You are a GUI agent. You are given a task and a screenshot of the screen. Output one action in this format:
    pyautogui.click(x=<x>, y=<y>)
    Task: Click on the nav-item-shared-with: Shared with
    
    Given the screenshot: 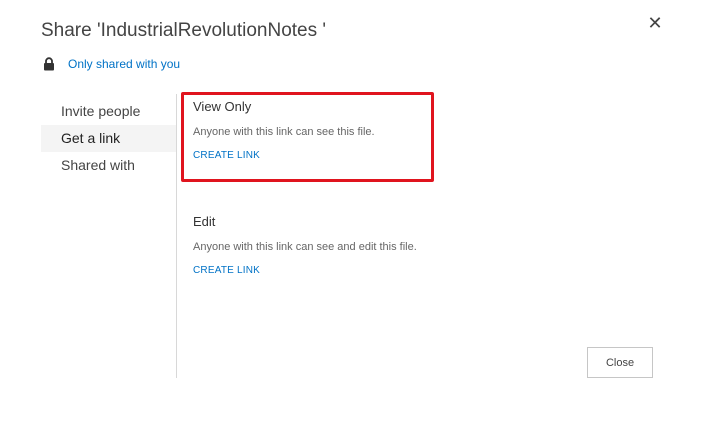 What is the action you would take?
    pyautogui.click(x=108, y=165)
    